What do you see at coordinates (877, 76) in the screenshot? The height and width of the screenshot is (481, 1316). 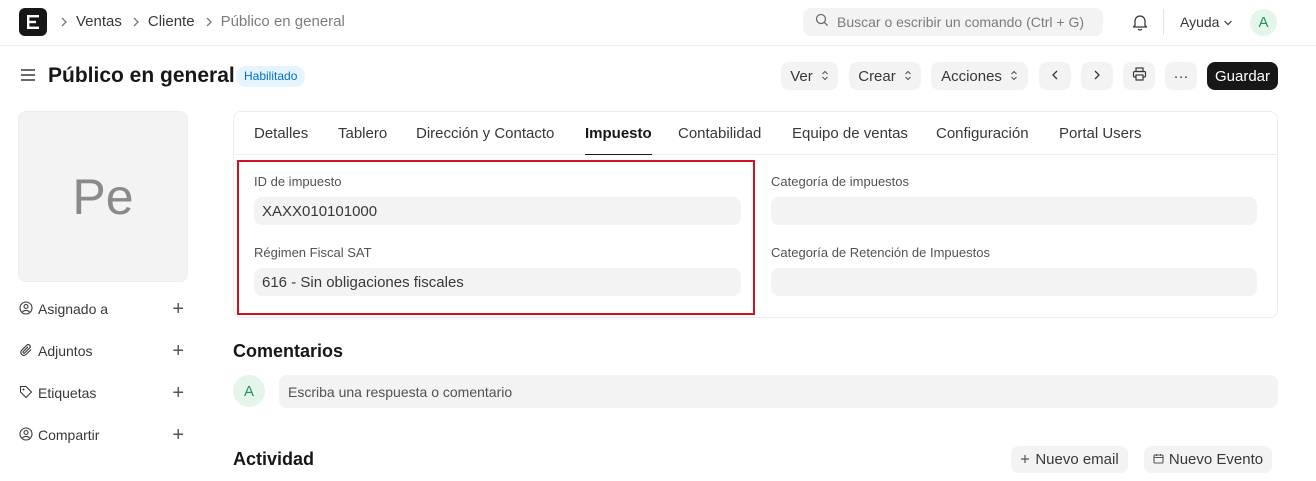 I see `create-button-label: Crear` at bounding box center [877, 76].